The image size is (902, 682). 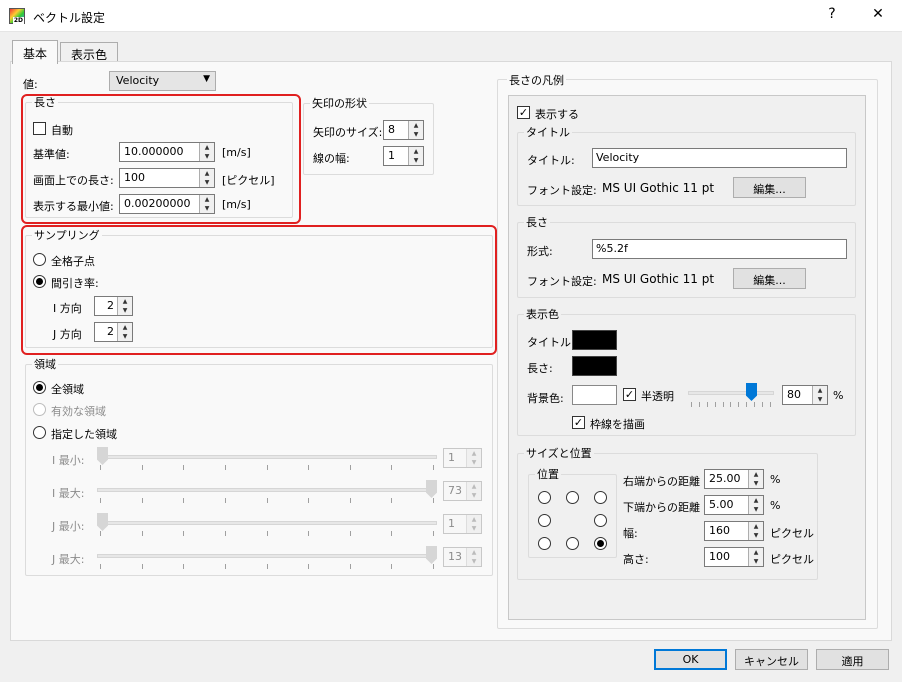 I want to click on size-position-input: 5.00 ▲ ▼, so click(x=734, y=505).